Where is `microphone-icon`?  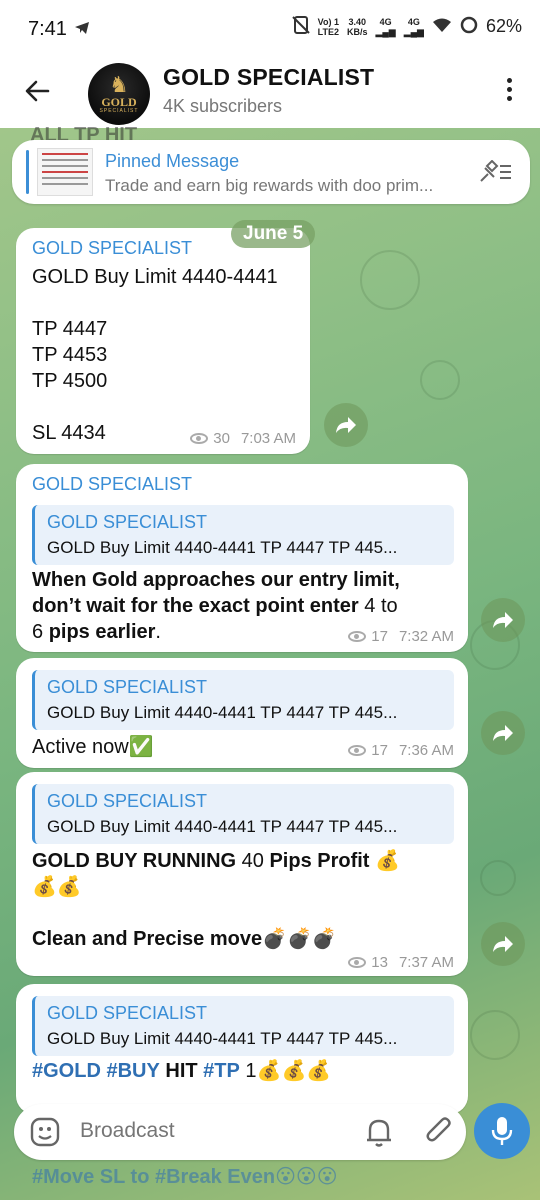 microphone-icon is located at coordinates (502, 1131).